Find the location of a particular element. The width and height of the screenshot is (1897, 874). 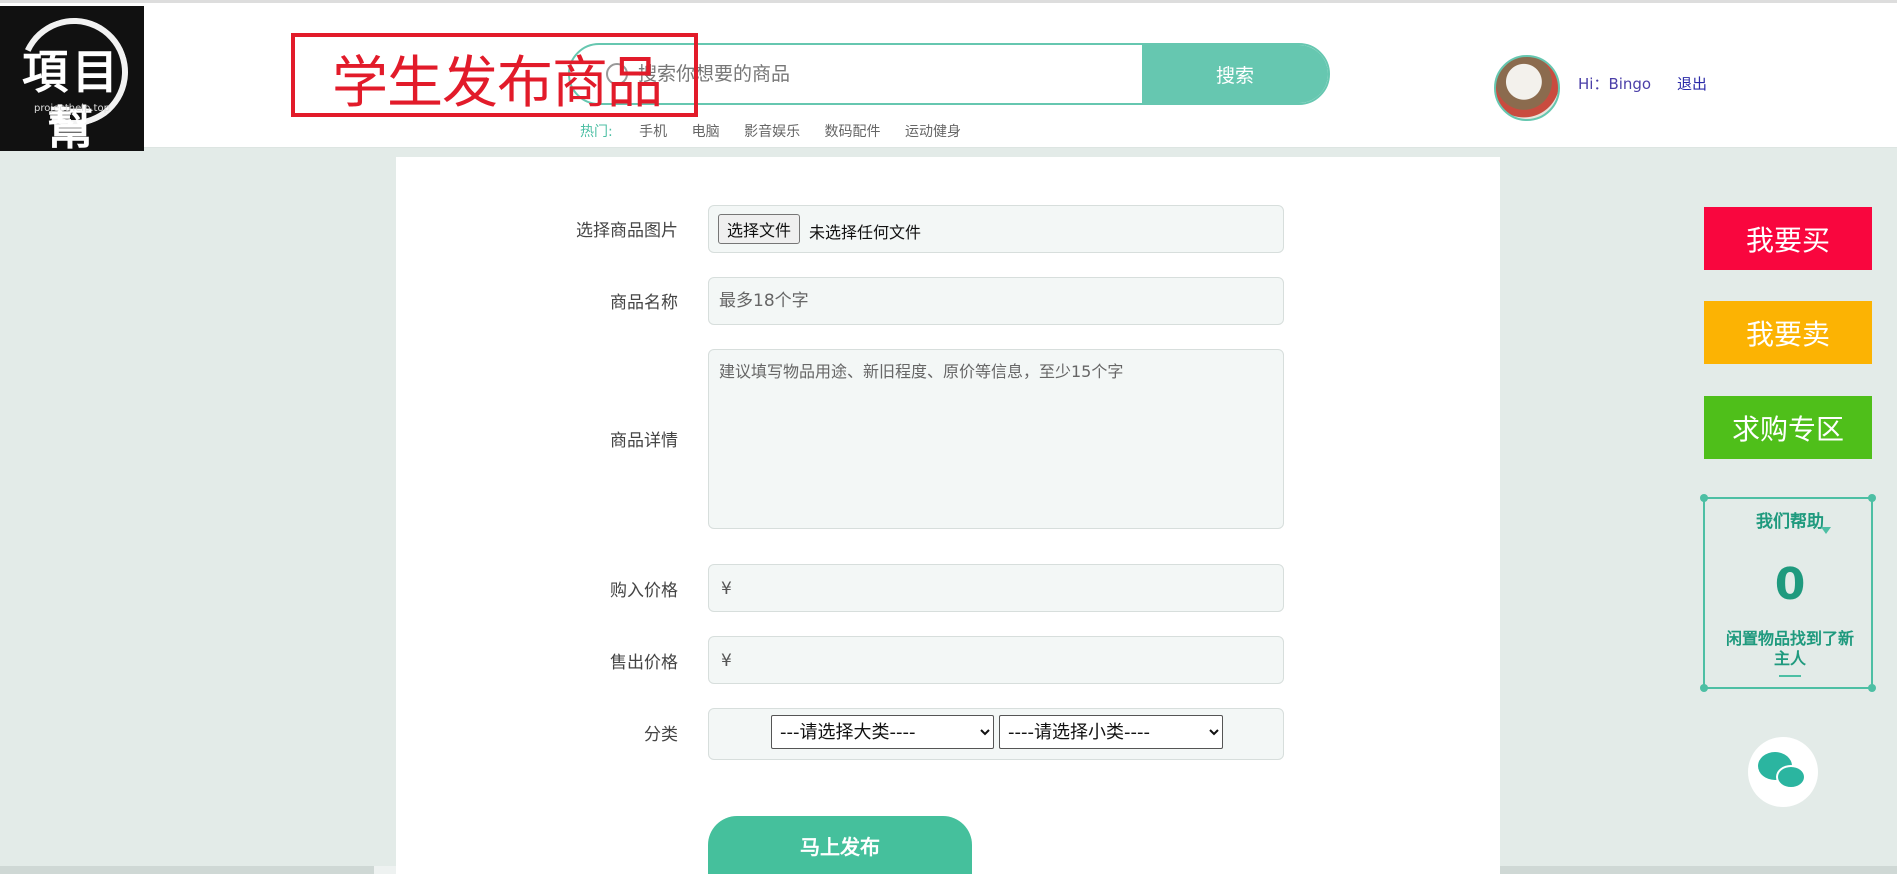

detail-field is located at coordinates (996, 439).